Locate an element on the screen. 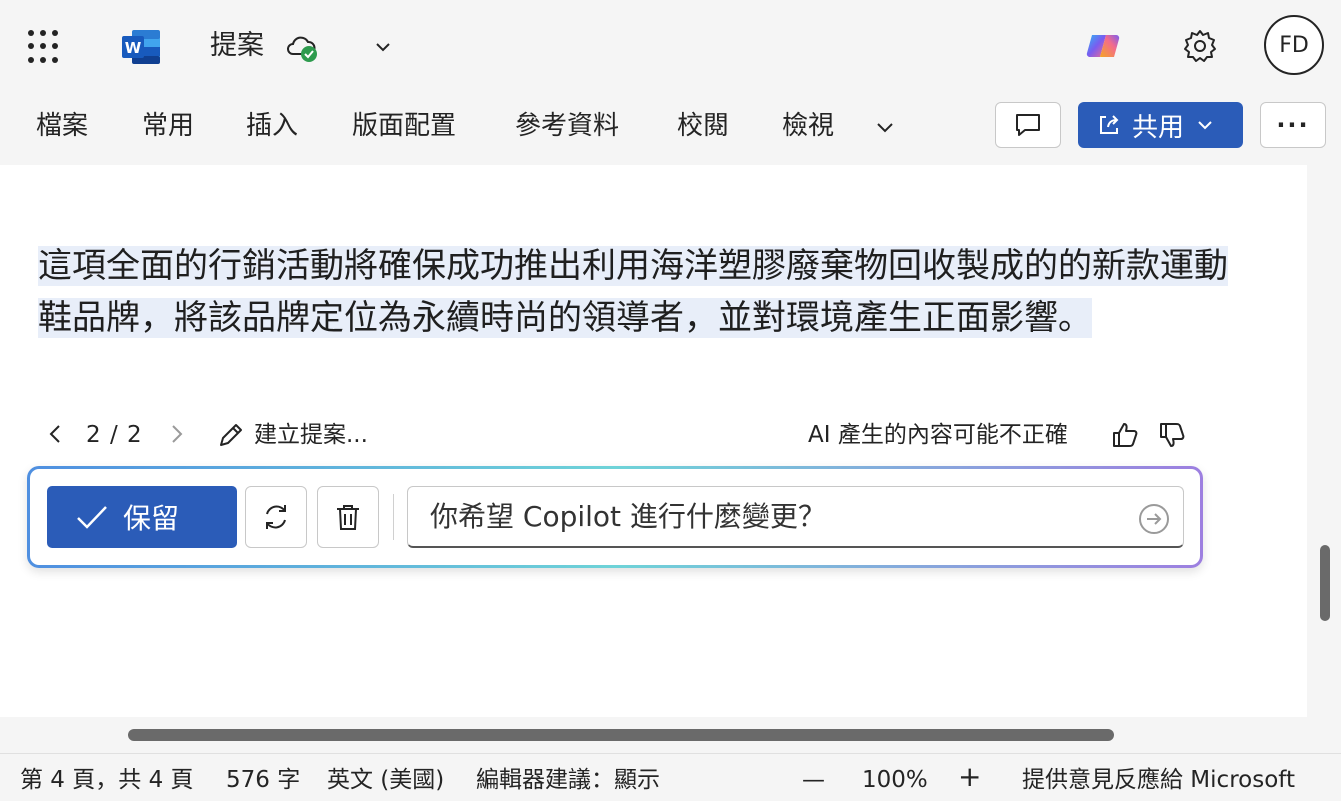  settings-gear-icon is located at coordinates (1200, 46).